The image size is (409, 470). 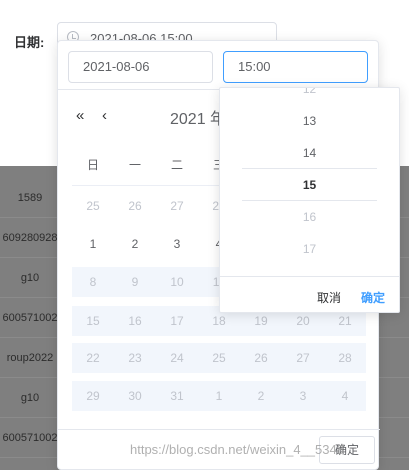 What do you see at coordinates (80, 115) in the screenshot?
I see `prev-year-button: «` at bounding box center [80, 115].